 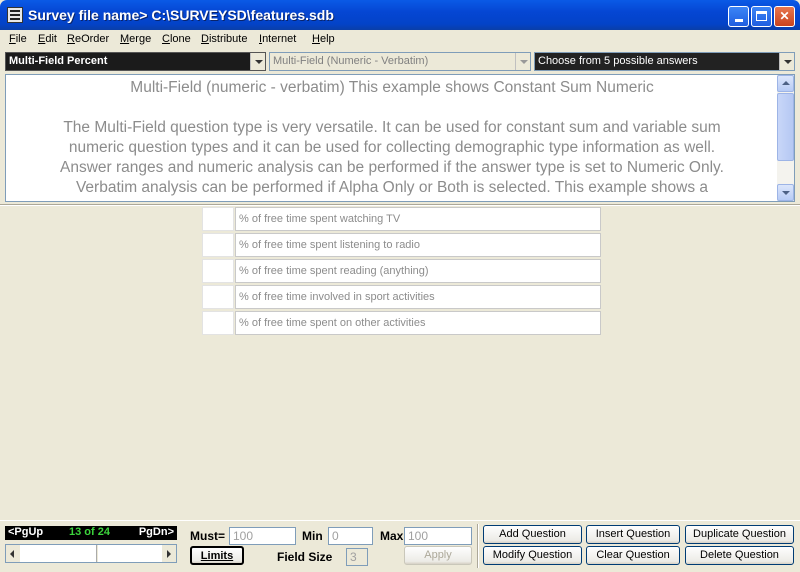 What do you see at coordinates (350, 536) in the screenshot?
I see `min-input: 0` at bounding box center [350, 536].